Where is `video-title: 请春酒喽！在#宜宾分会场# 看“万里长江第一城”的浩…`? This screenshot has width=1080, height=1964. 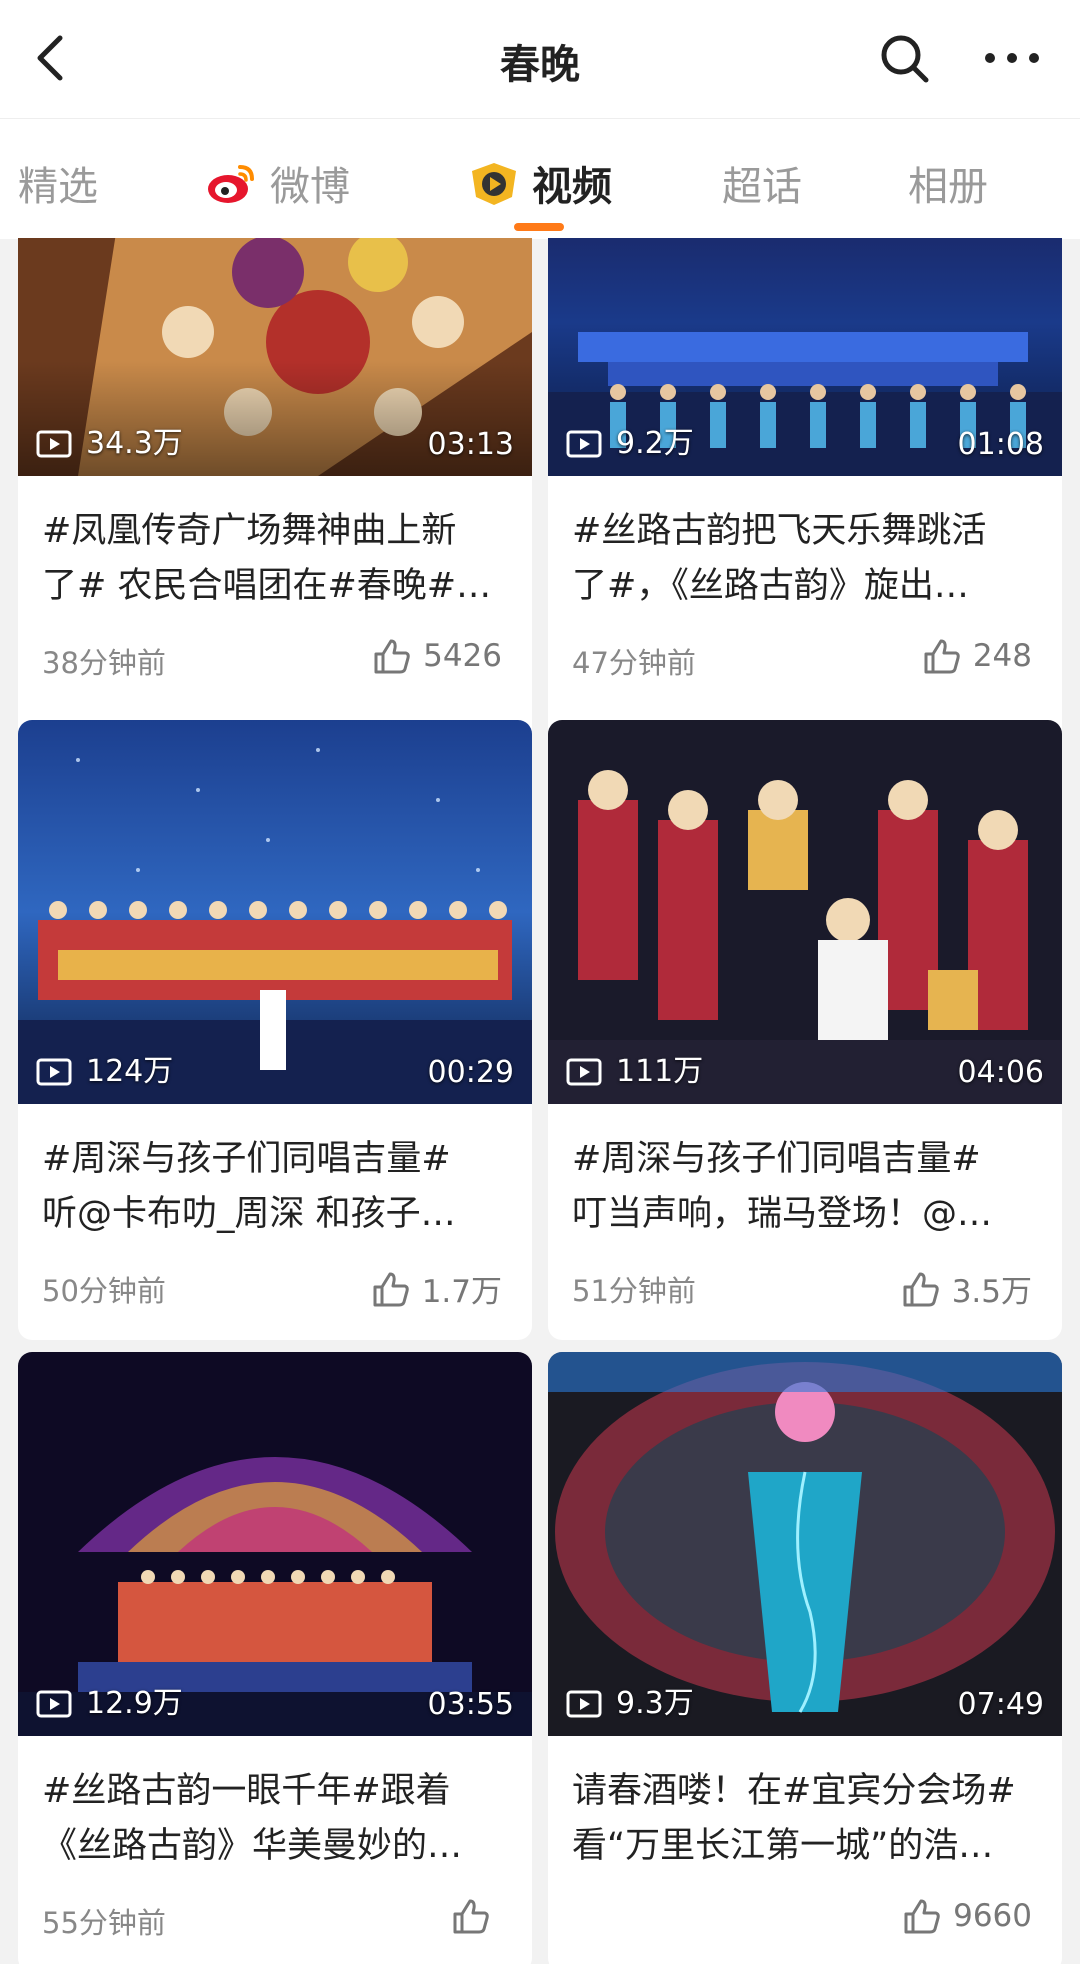 video-title: 请春酒喽！在#宜宾分会场# 看“万里长江第一城”的浩… is located at coordinates (807, 1819).